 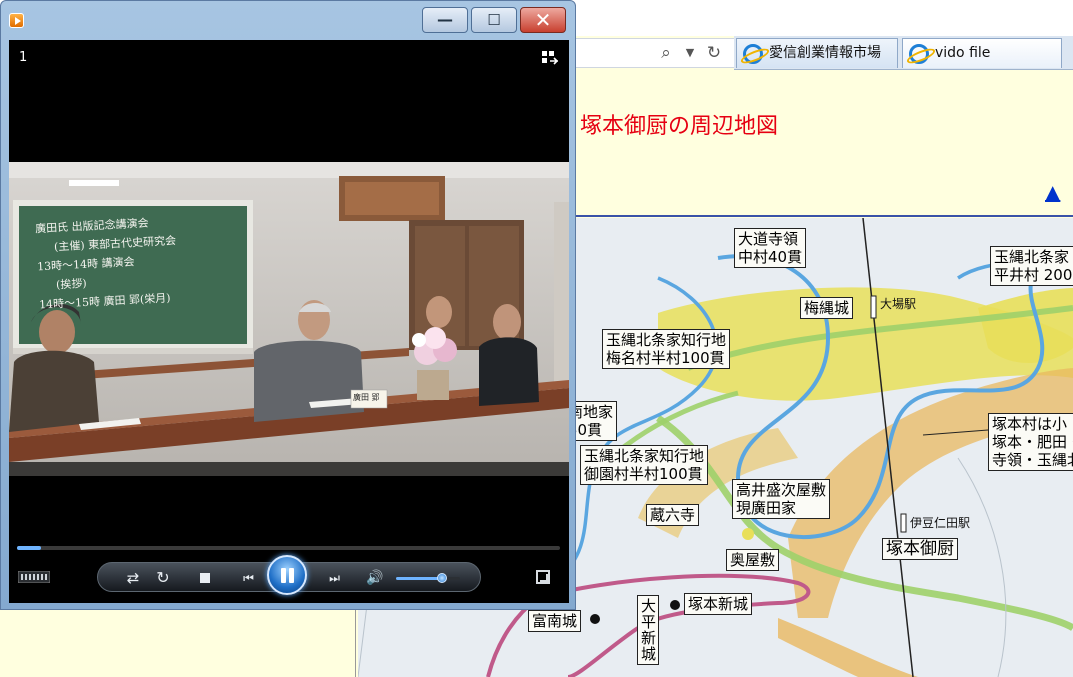 I want to click on map-label-tominan-castle: 富南城, so click(x=555, y=621).